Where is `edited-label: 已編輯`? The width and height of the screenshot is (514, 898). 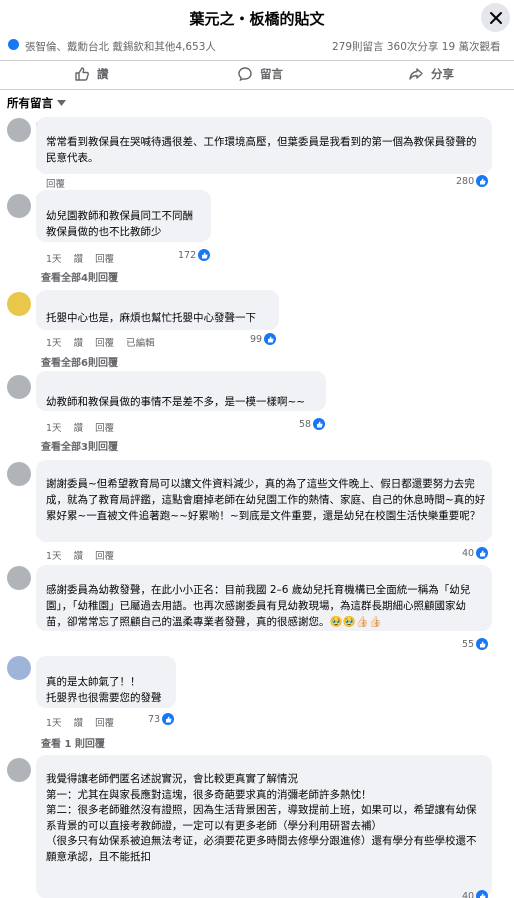
edited-label: 已編輯 is located at coordinates (140, 343).